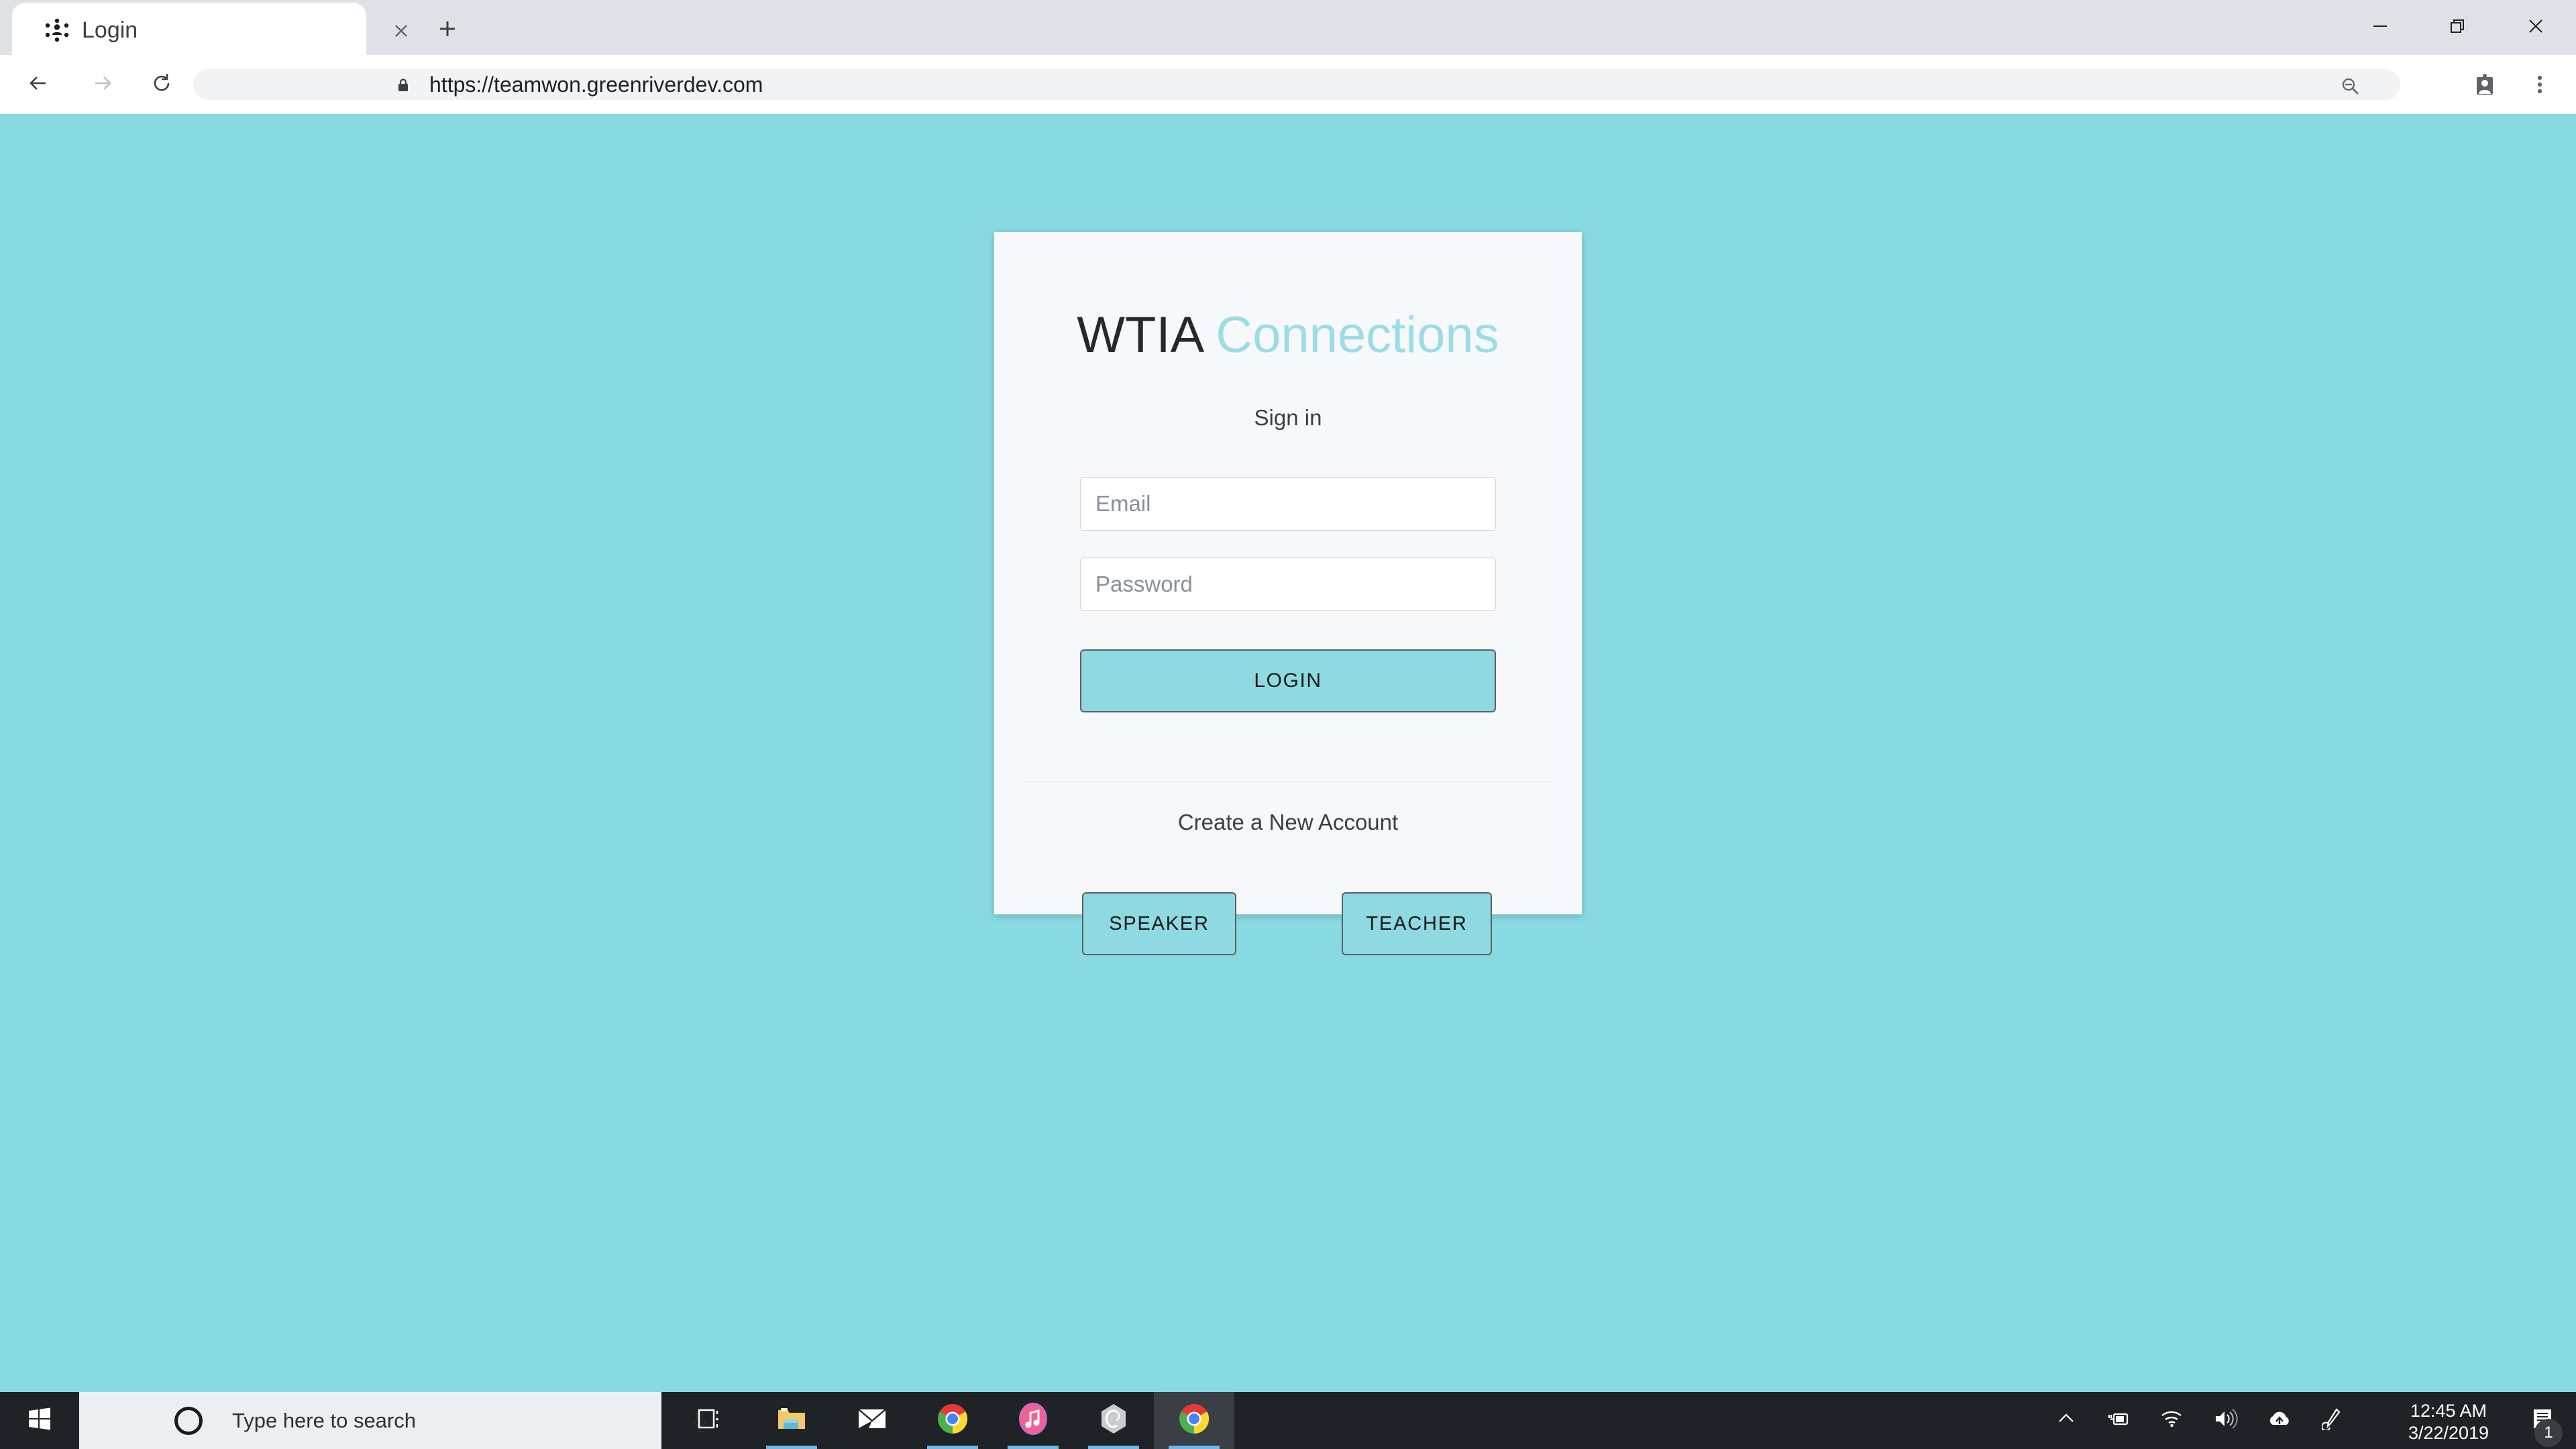  Describe the element at coordinates (324, 1420) in the screenshot. I see `search-placeholder: Type here to search` at that location.